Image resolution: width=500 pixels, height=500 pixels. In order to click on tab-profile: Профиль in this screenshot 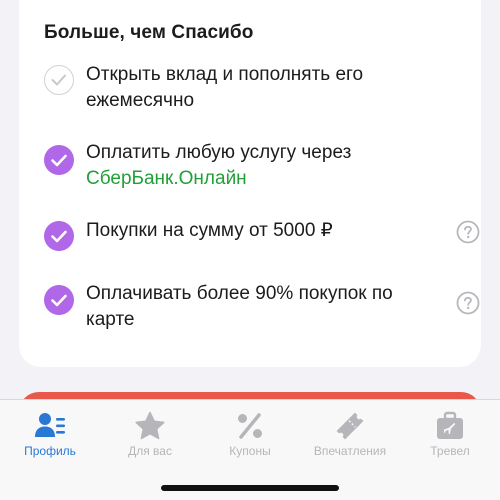, I will do `click(50, 434)`.